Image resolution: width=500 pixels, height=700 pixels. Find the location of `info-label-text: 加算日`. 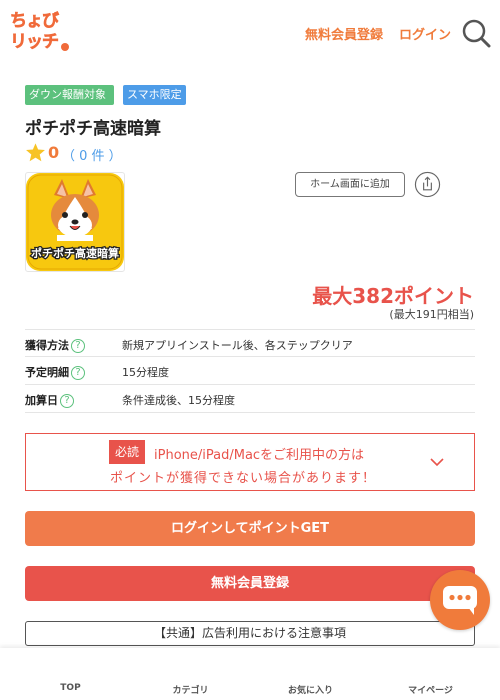

info-label-text: 加算日 is located at coordinates (41, 400).